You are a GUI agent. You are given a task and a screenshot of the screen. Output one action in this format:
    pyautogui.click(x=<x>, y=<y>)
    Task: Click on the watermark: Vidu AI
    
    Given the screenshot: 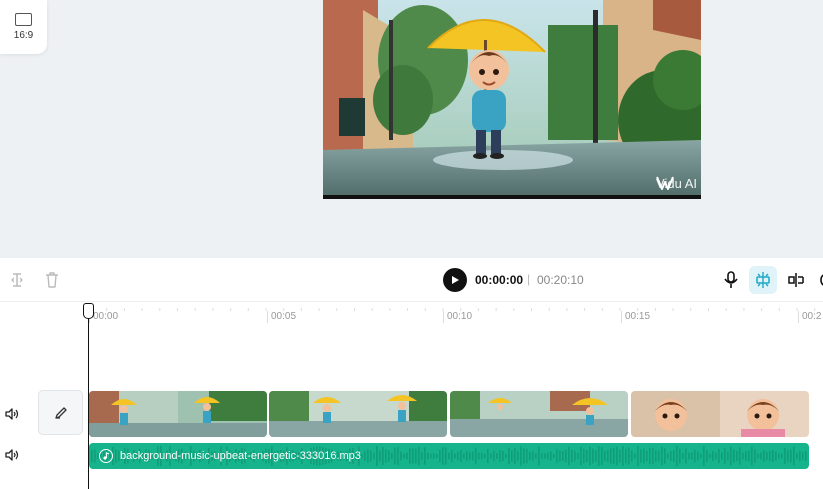 What is the action you would take?
    pyautogui.click(x=676, y=183)
    